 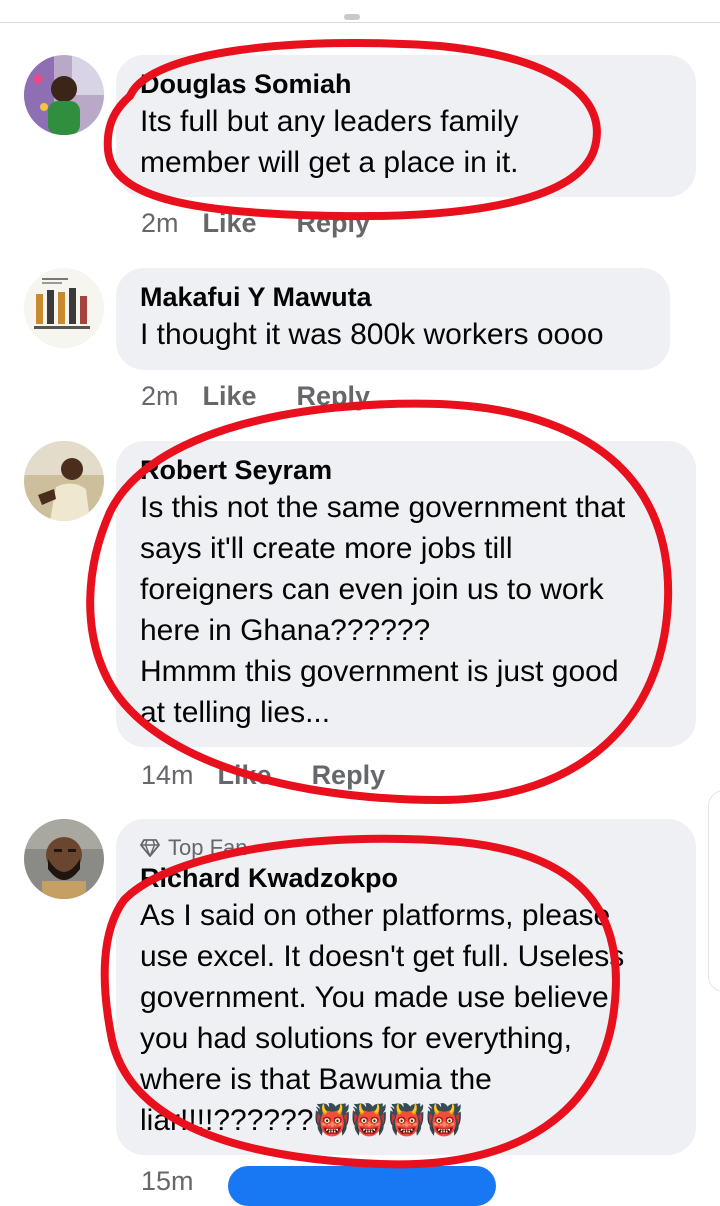 What do you see at coordinates (407, 878) in the screenshot?
I see `comment-author: Richard Kwadzokpo` at bounding box center [407, 878].